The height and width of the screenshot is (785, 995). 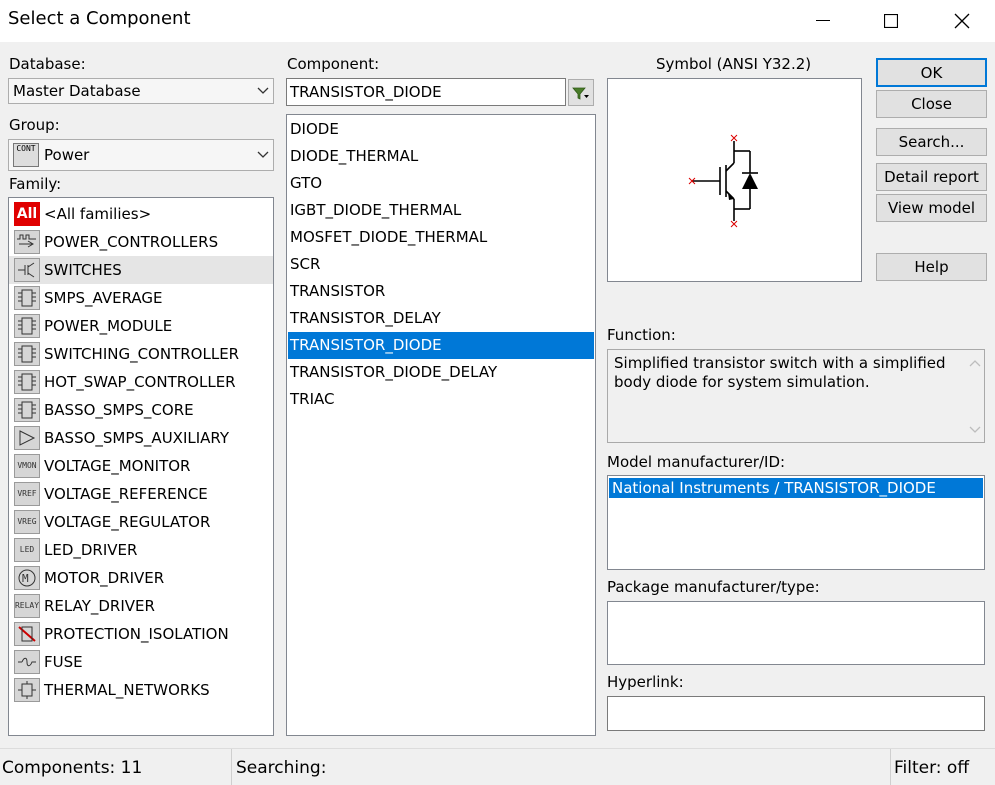 I want to click on family-item-label: POWER_CONTROLLERS, so click(x=131, y=242).